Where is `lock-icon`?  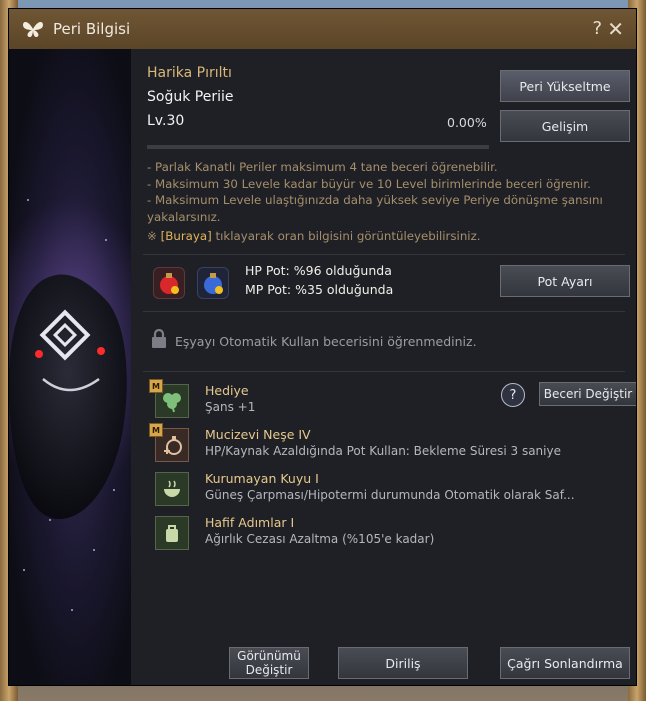
lock-icon is located at coordinates (159, 340).